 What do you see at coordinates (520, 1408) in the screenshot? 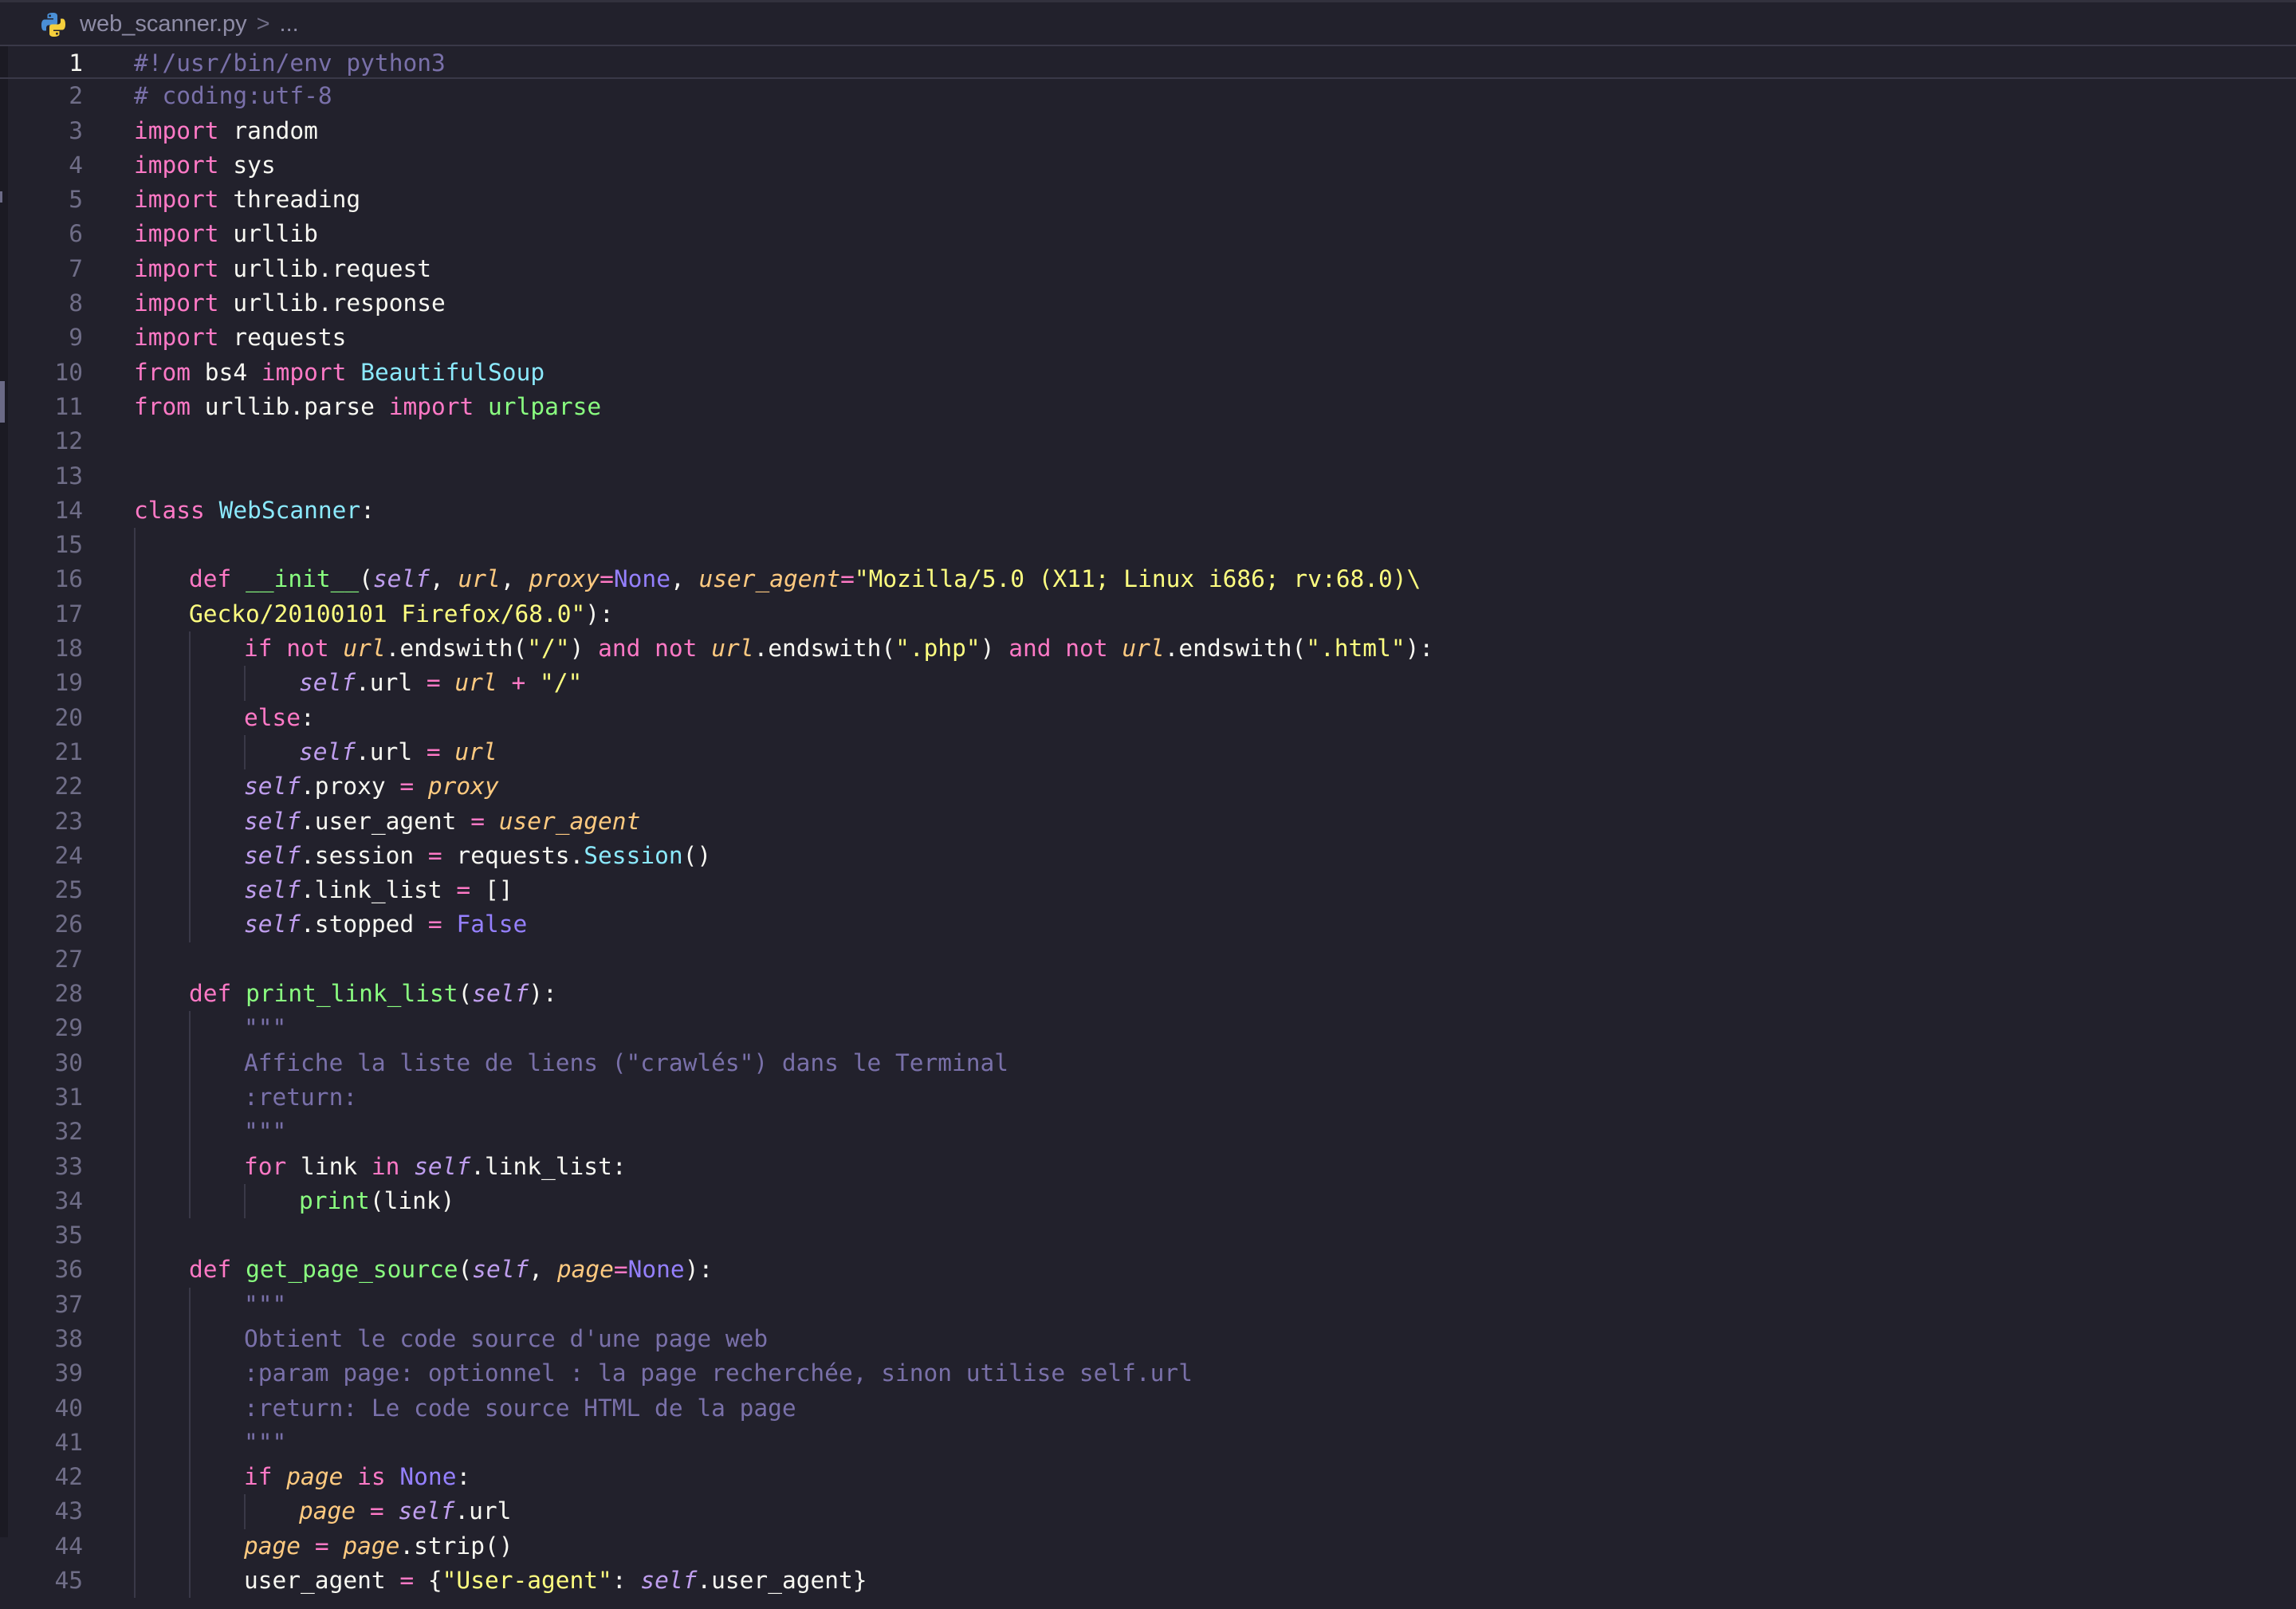
I see `line-content: :return: Le code source HTML de la page` at bounding box center [520, 1408].